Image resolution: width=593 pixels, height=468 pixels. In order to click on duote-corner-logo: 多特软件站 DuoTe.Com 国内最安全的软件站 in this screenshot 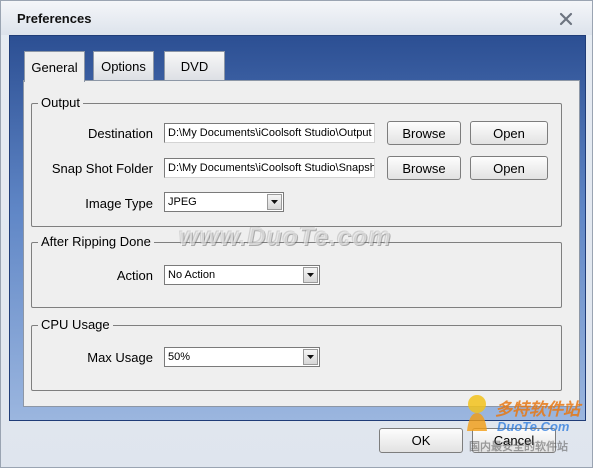, I will do `click(525, 426)`.